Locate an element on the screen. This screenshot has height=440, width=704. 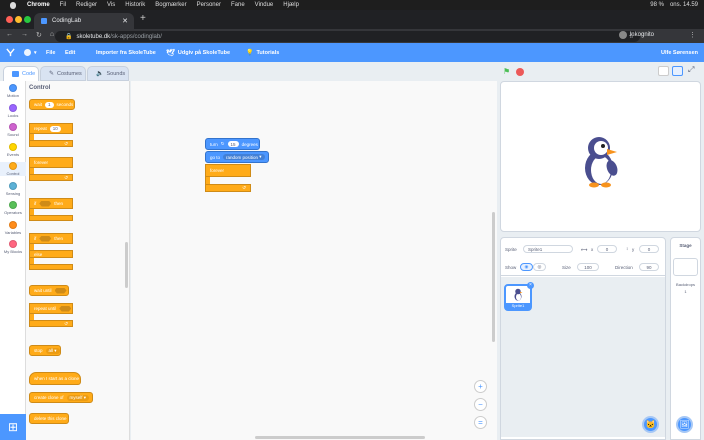
script-block-turn: turn ↻ 15 degrees is located at coordinates (232, 144).